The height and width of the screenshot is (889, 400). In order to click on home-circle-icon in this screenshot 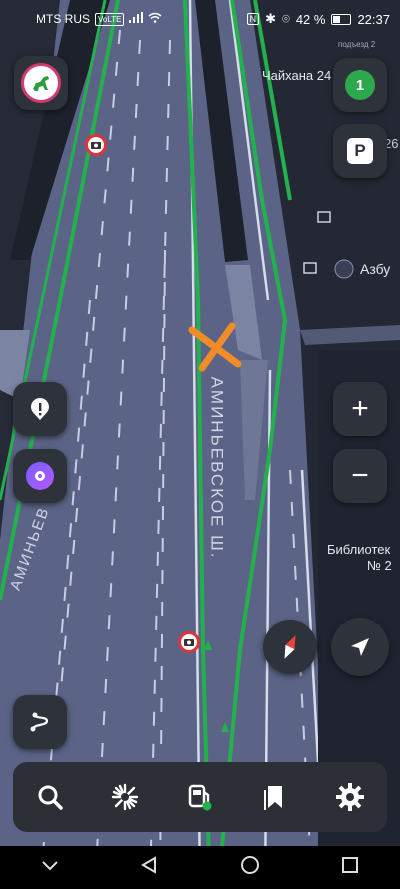, I will do `click(249, 865)`.